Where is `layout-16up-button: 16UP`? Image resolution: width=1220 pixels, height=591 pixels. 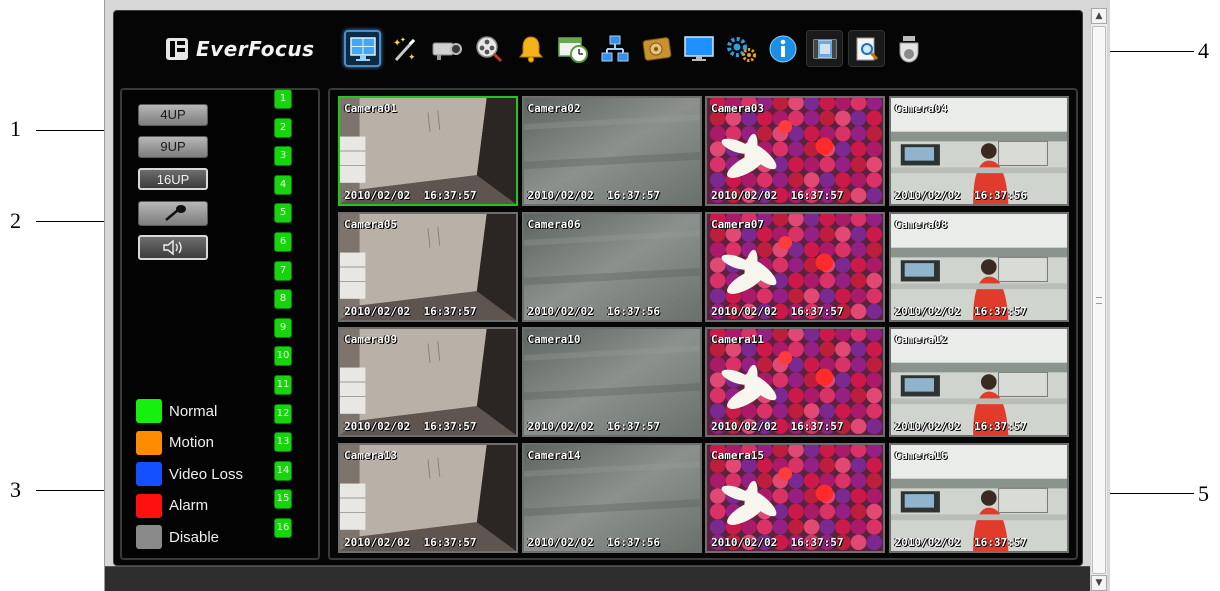 layout-16up-button: 16UP is located at coordinates (173, 179).